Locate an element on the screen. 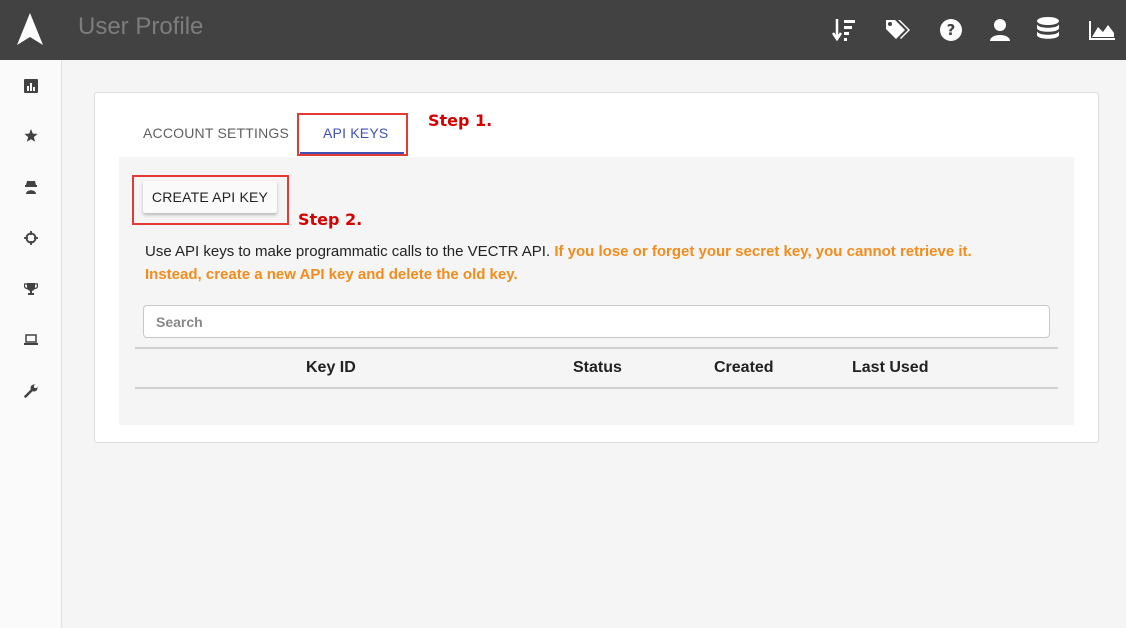 The width and height of the screenshot is (1126, 628). wrench-icon is located at coordinates (31, 391).